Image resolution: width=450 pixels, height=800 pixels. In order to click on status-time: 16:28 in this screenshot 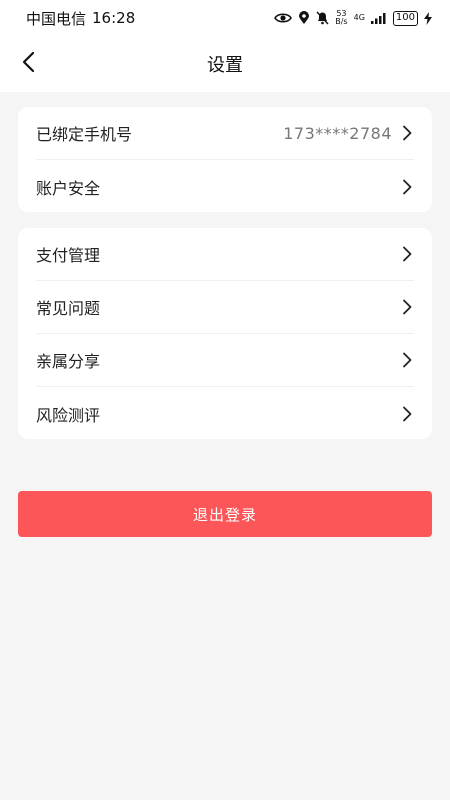, I will do `click(114, 18)`.